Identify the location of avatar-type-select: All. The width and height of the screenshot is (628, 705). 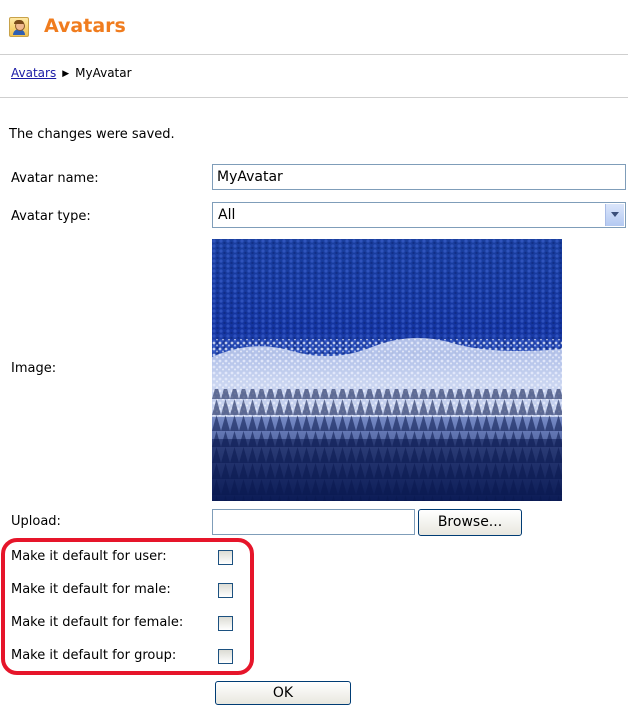
(419, 215).